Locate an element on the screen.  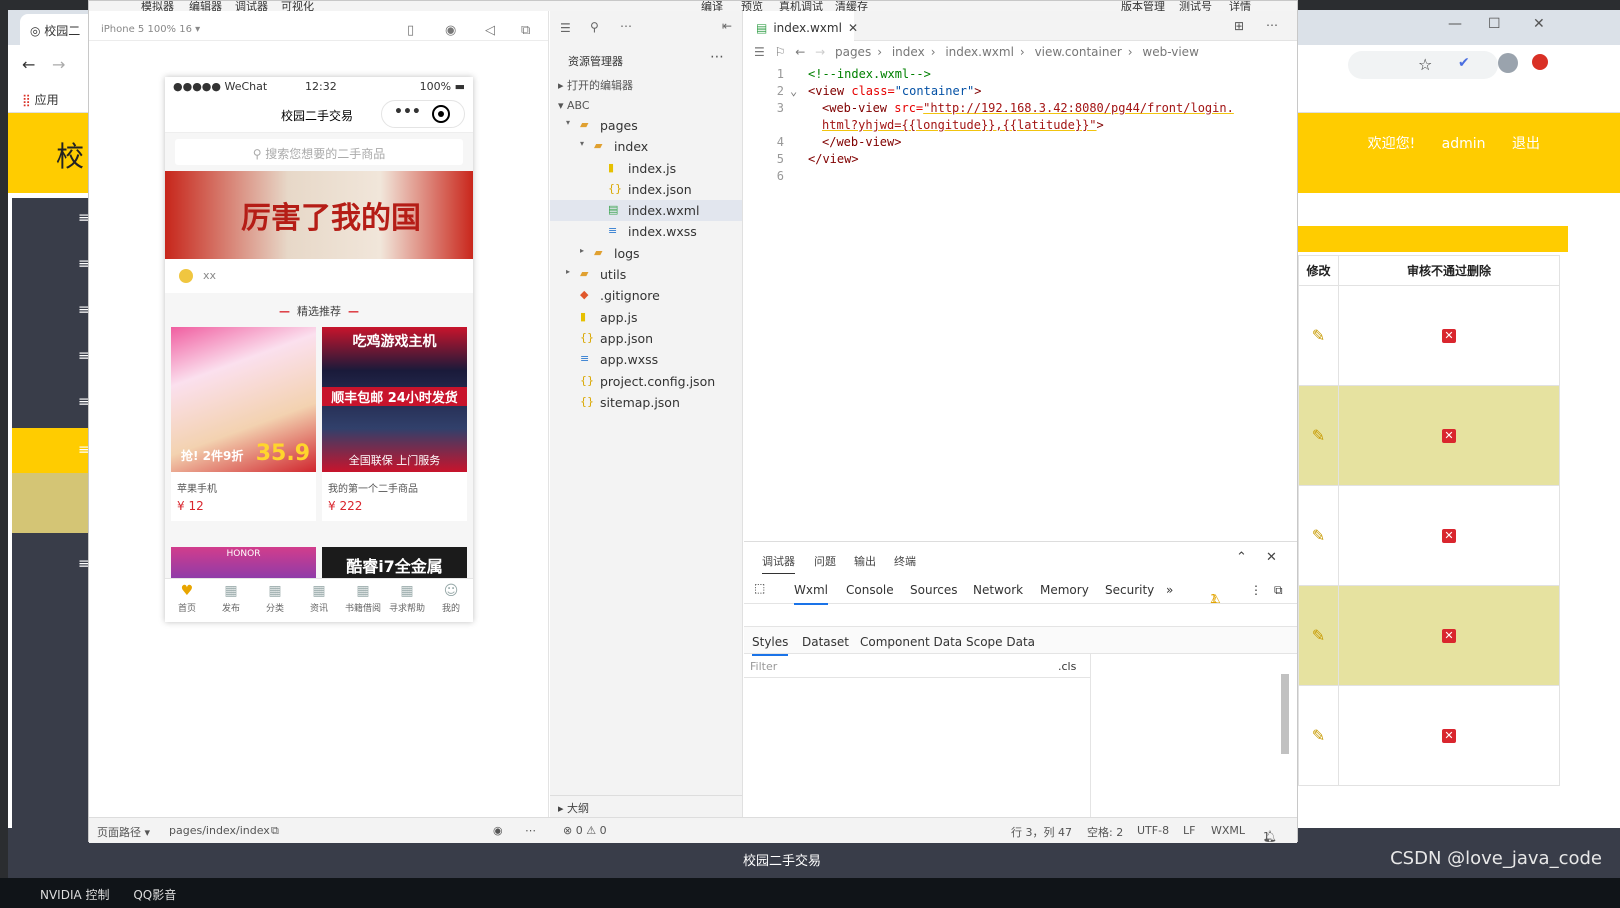
styles-filter-input: Filter is located at coordinates (917, 666).